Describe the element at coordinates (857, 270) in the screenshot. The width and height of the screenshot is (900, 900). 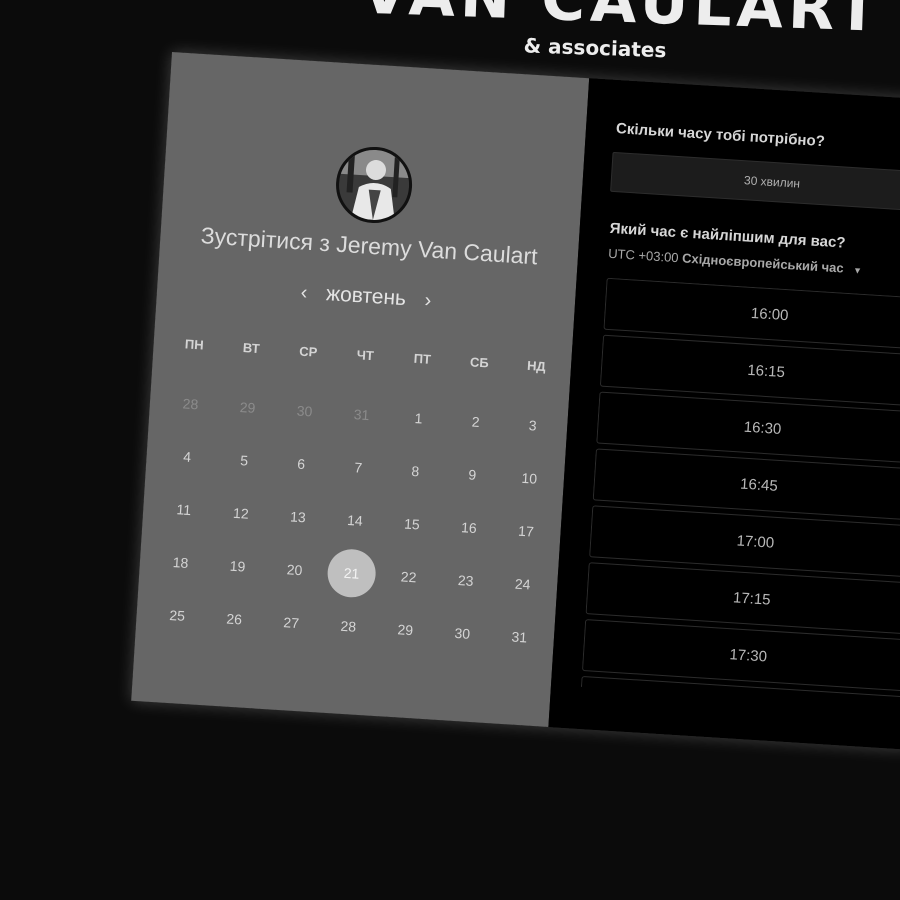
I see `caret-down-icon: ▼` at that location.